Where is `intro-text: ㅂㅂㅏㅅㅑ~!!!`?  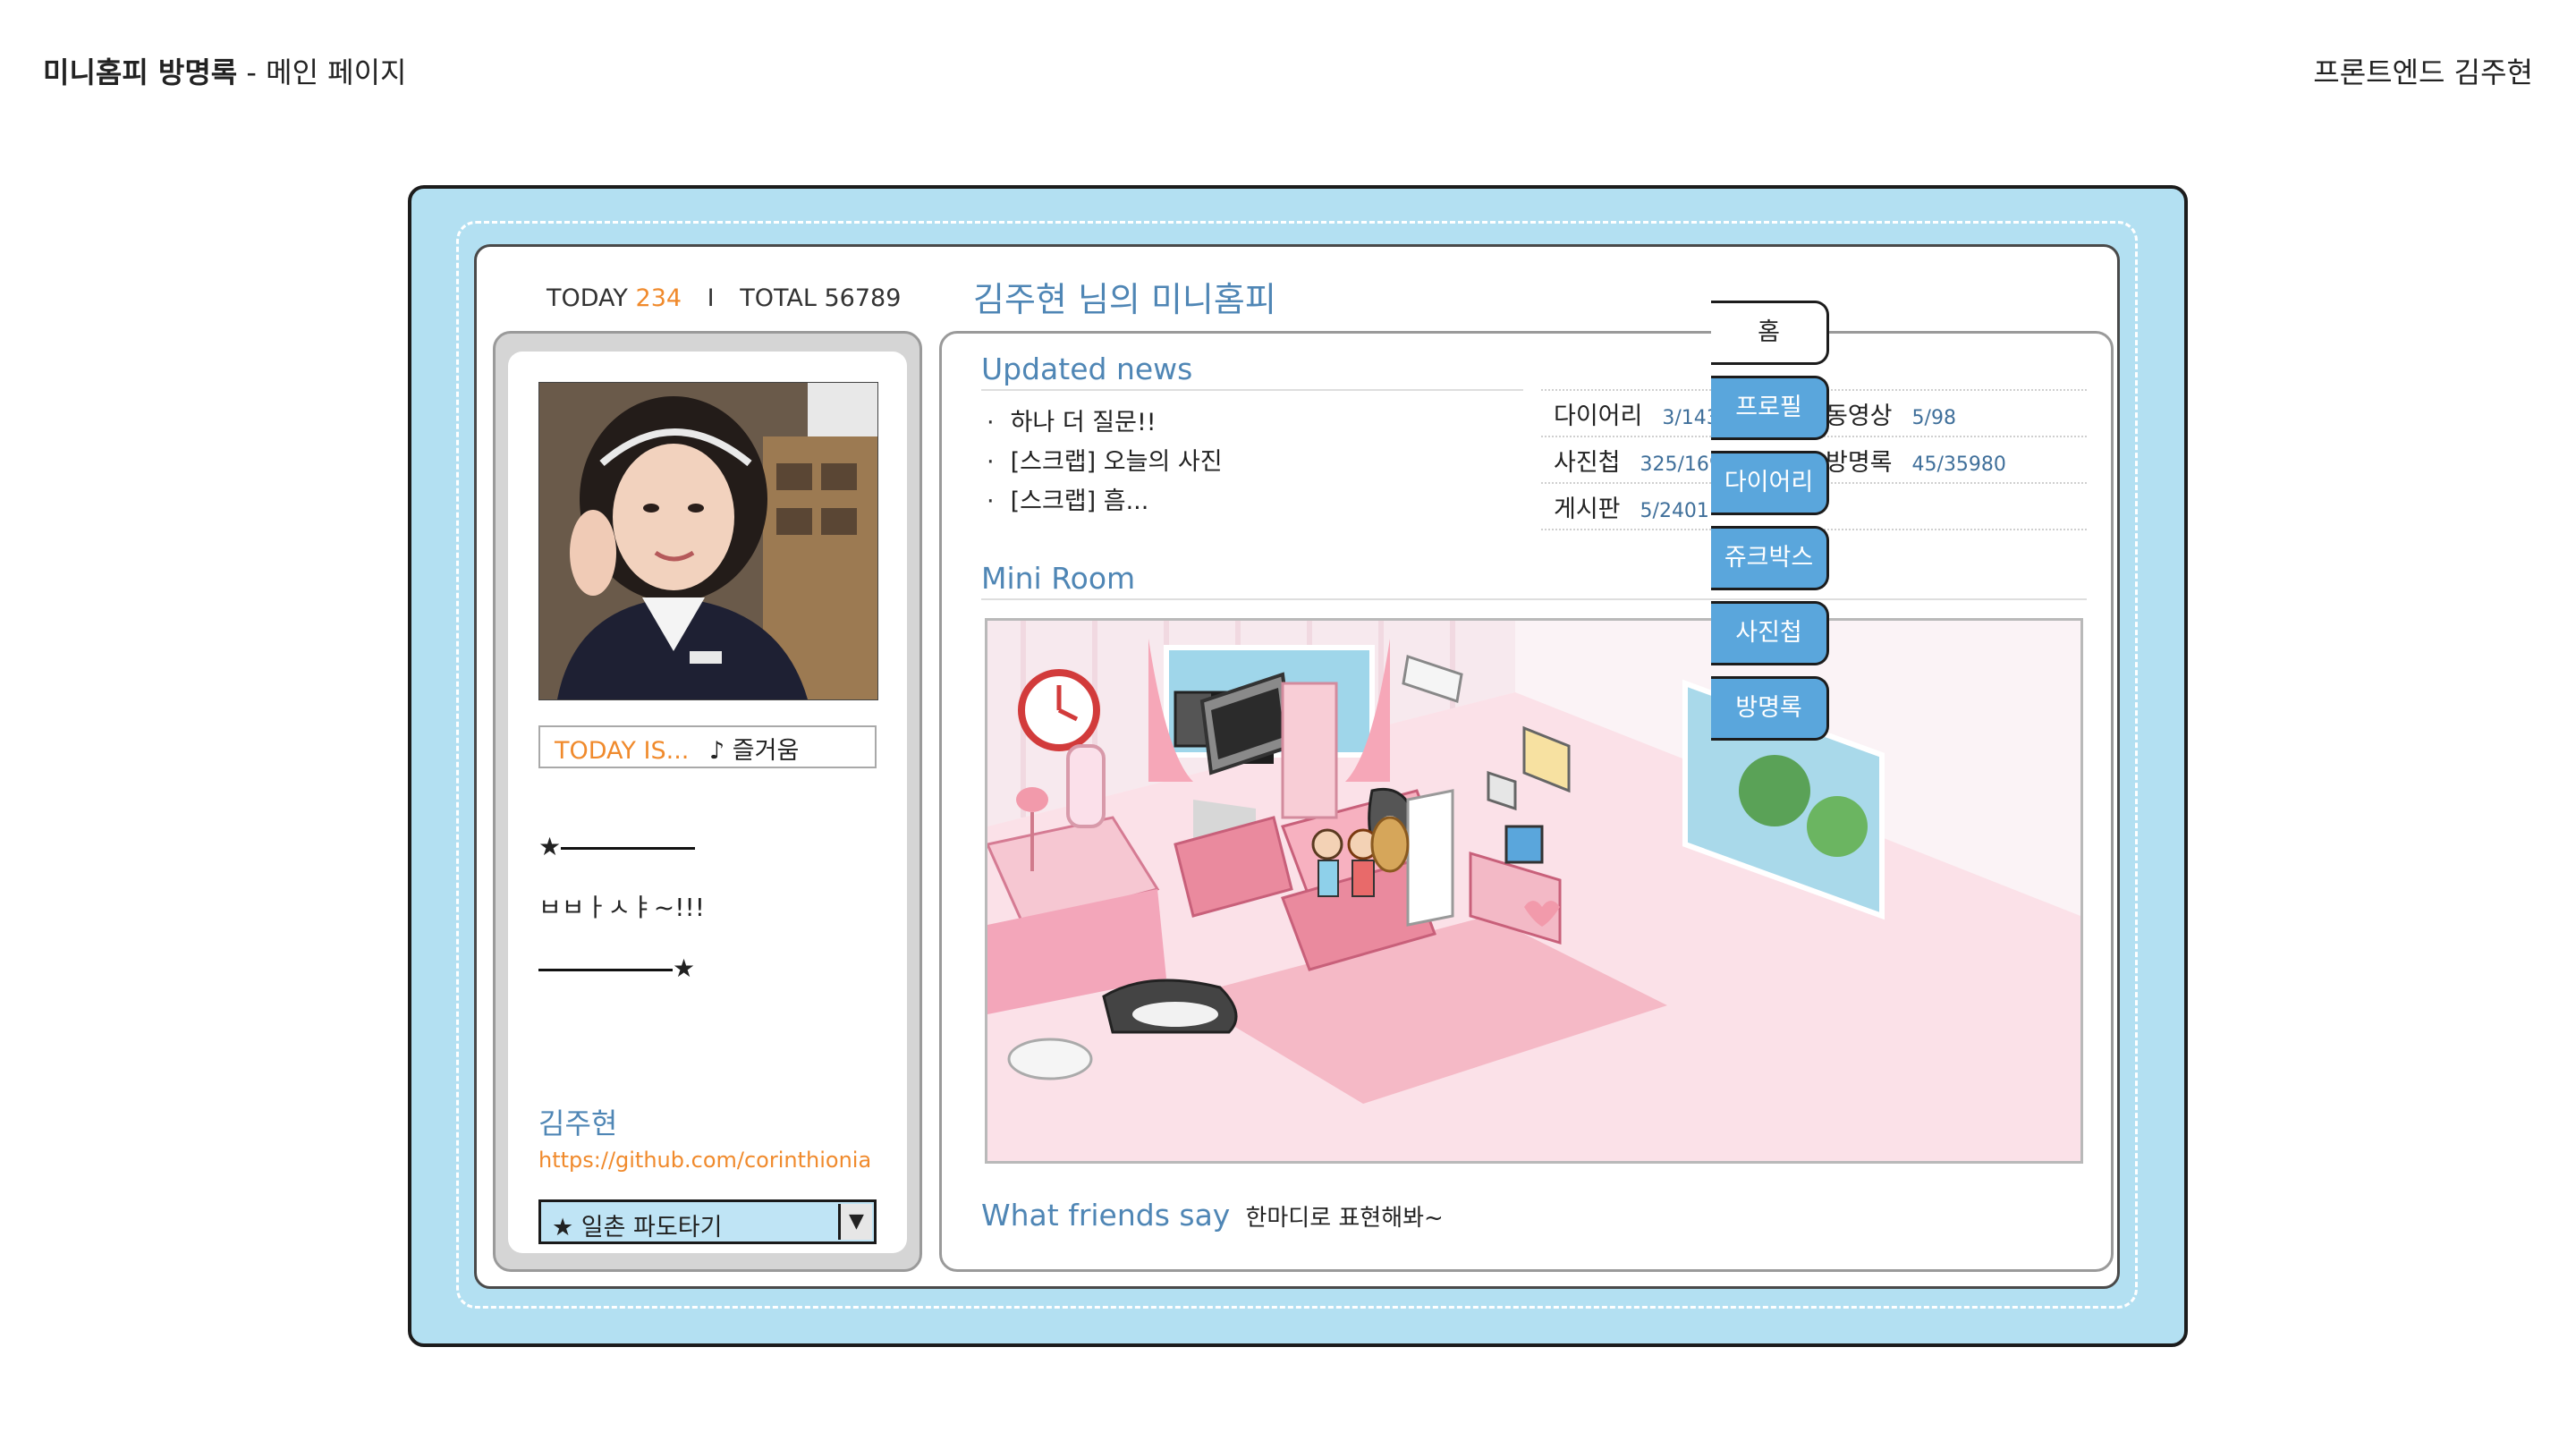
intro-text: ㅂㅂㅏㅅㅑ~!!! is located at coordinates (621, 907).